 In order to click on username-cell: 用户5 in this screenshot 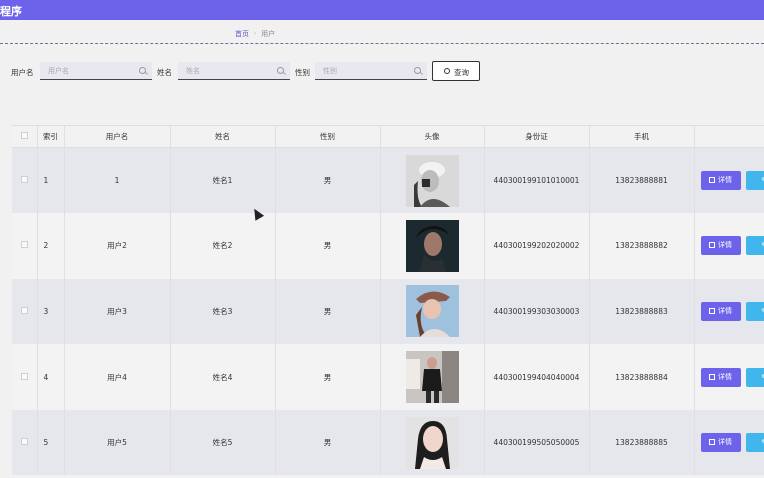, I will do `click(117, 442)`.